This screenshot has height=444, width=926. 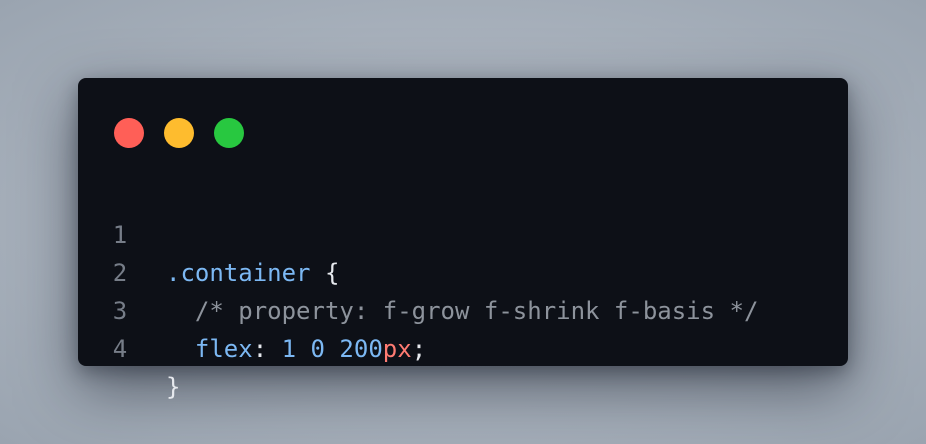 I want to click on colon: :, so click(x=260, y=349).